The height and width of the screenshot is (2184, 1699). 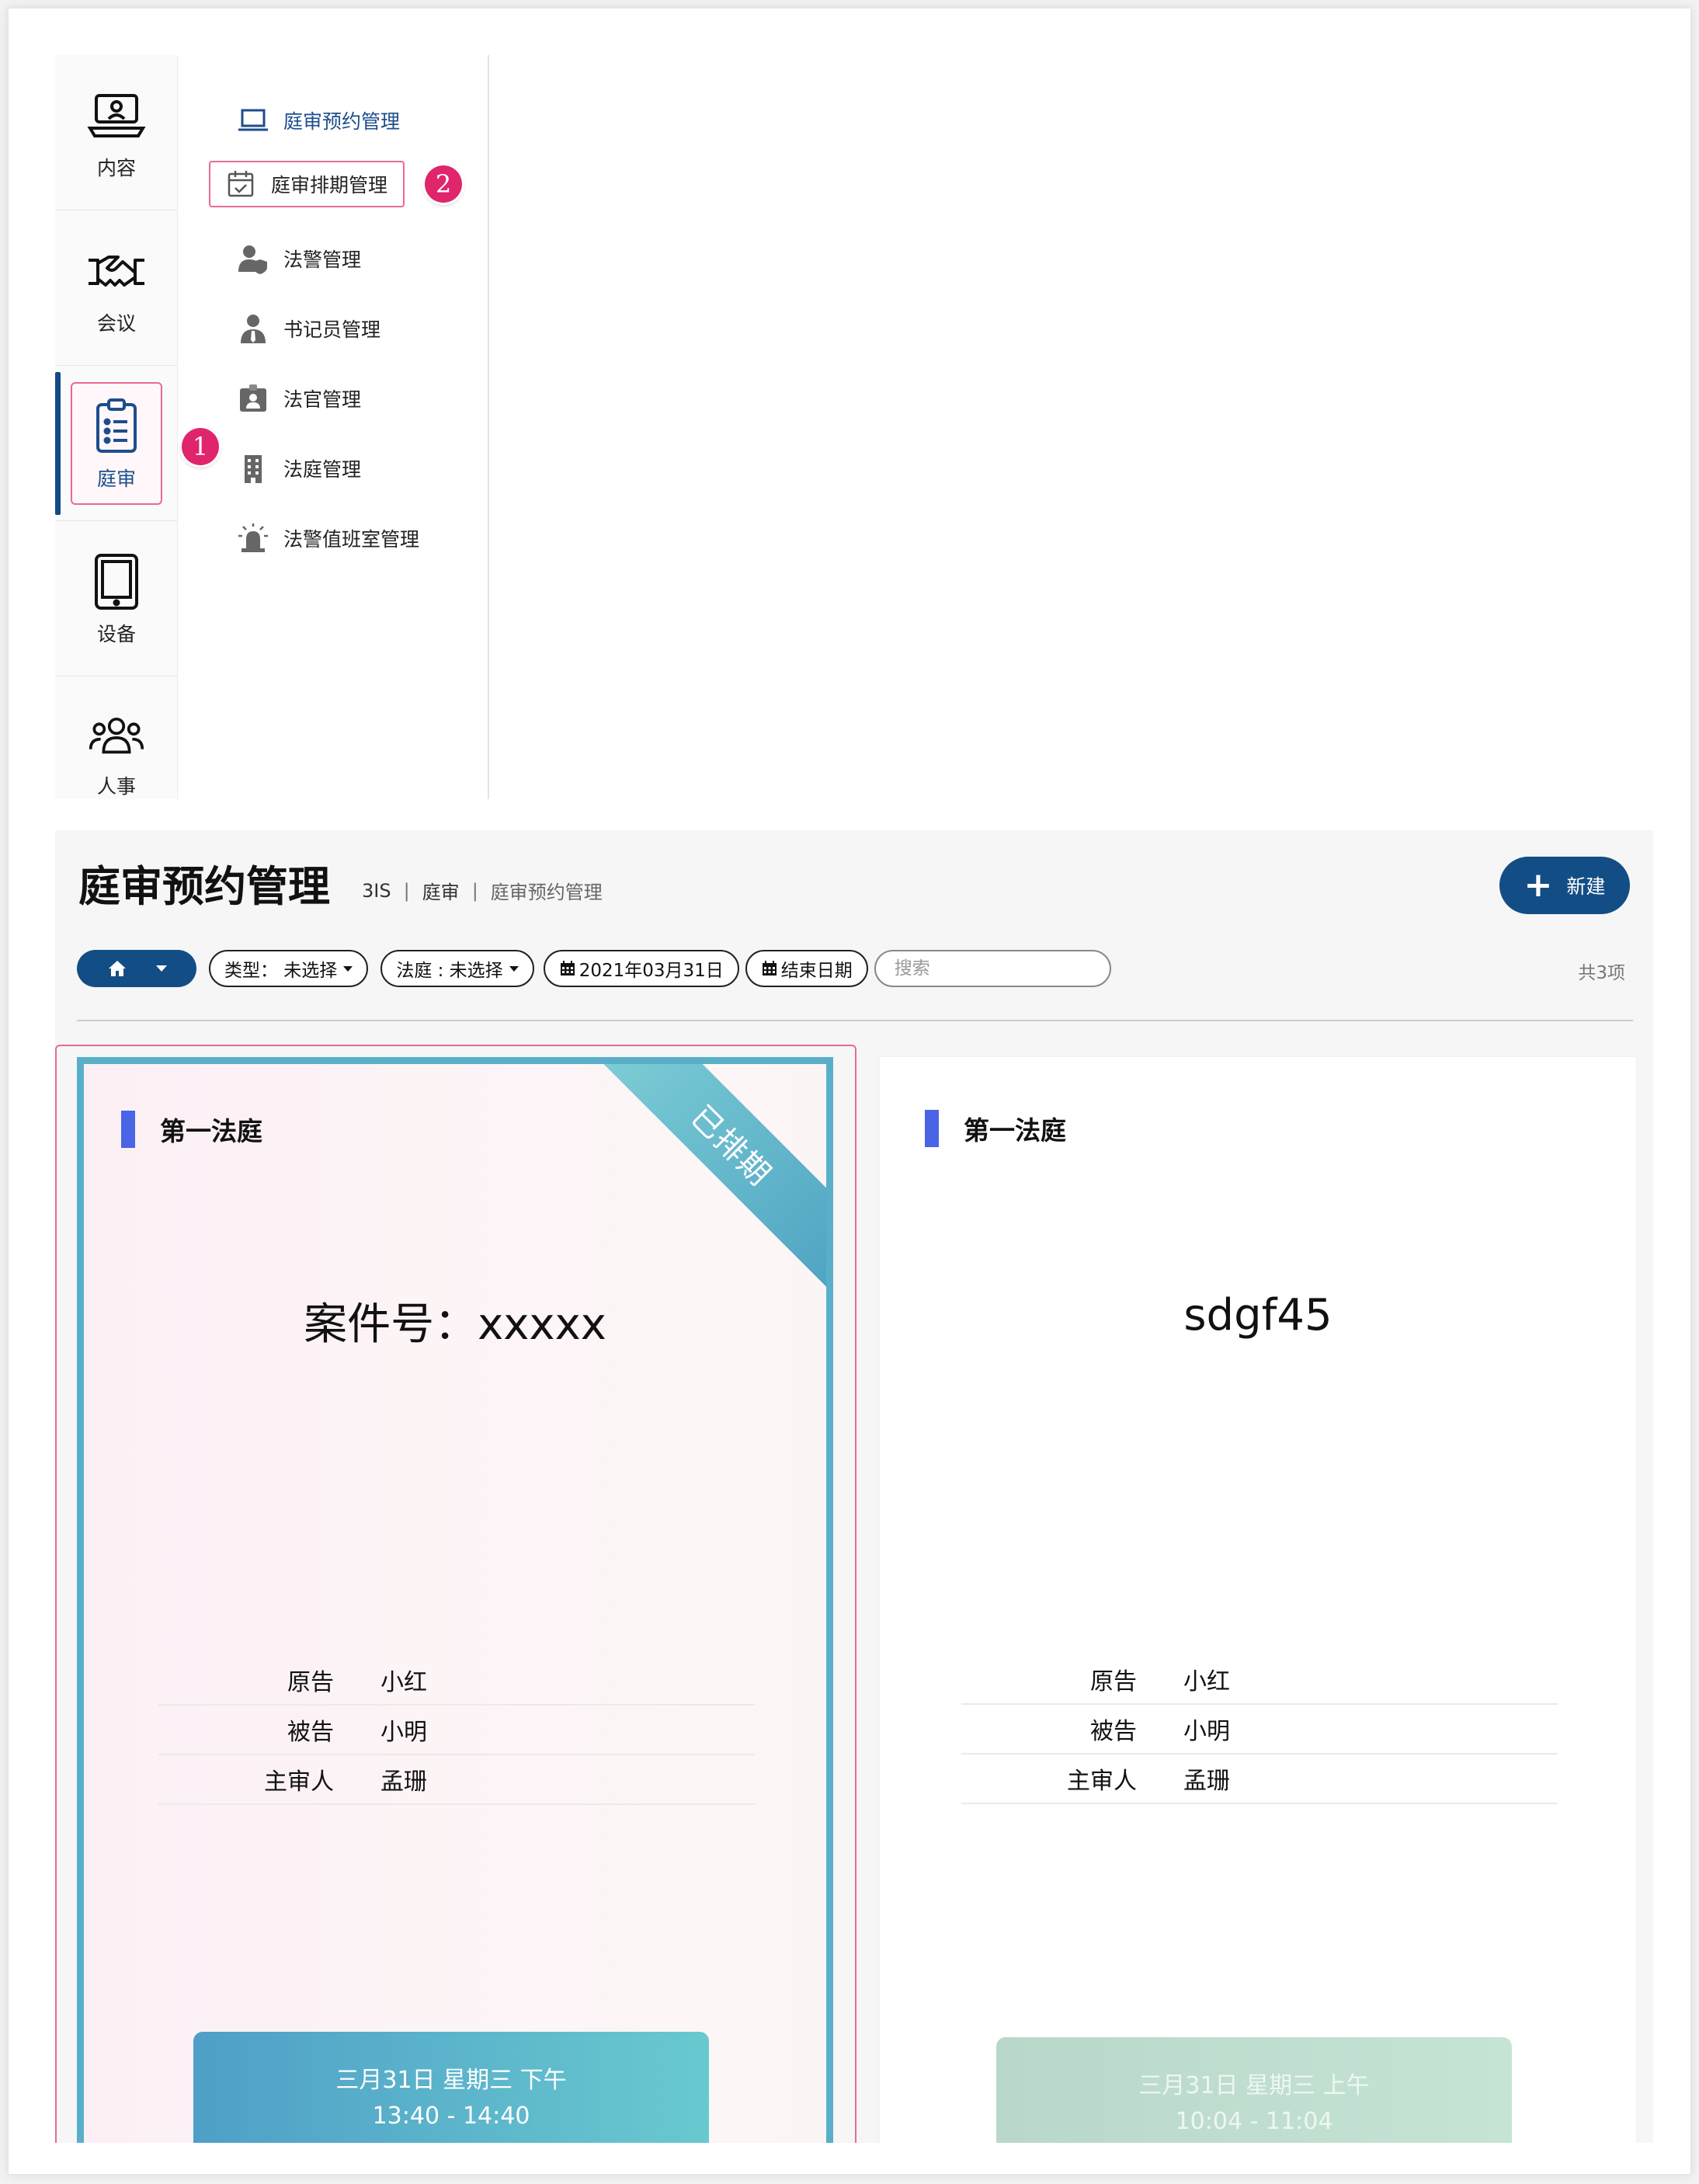 I want to click on rail-item-device: 设备, so click(x=116, y=599).